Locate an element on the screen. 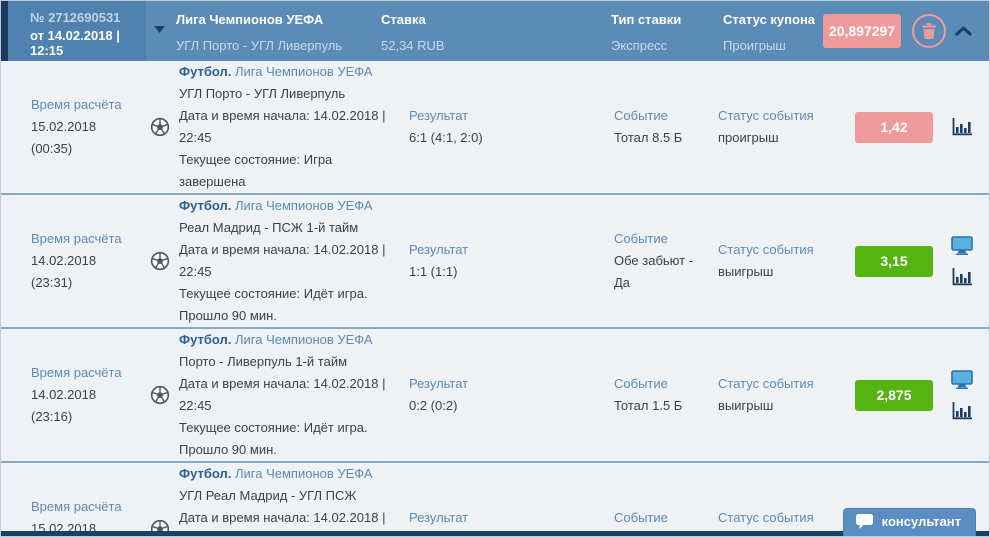 This screenshot has width=990, height=537. odds-badge: 1,42 is located at coordinates (894, 127).